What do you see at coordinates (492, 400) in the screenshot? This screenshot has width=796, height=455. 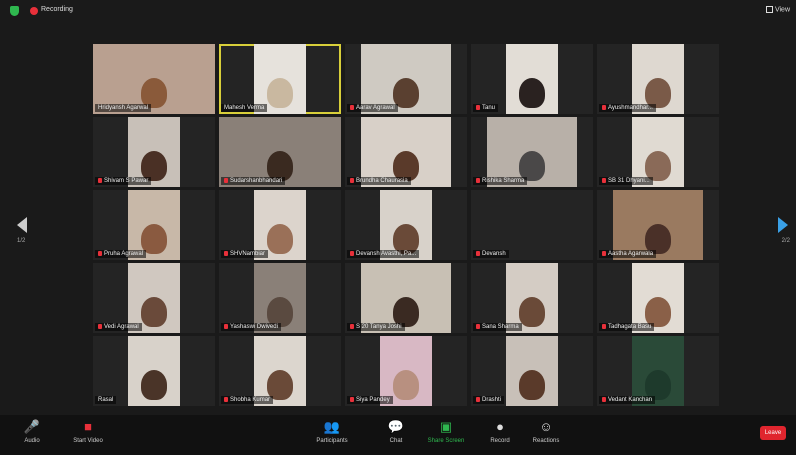 I see `participant-name: Drashti` at bounding box center [492, 400].